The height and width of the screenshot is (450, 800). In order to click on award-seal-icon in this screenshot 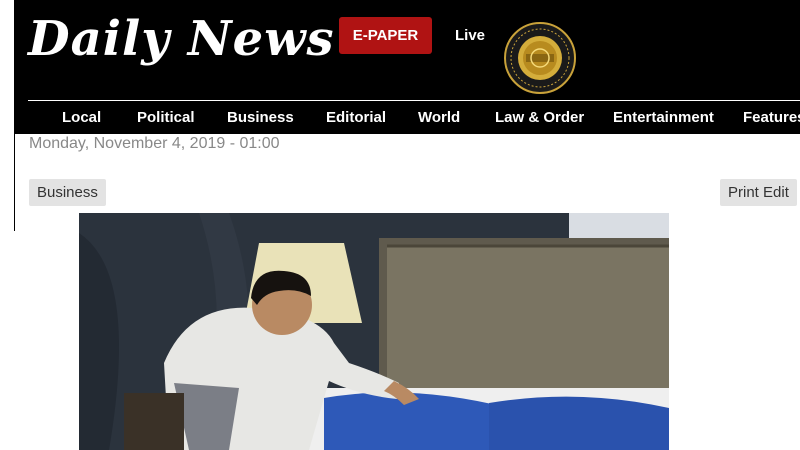, I will do `click(540, 58)`.